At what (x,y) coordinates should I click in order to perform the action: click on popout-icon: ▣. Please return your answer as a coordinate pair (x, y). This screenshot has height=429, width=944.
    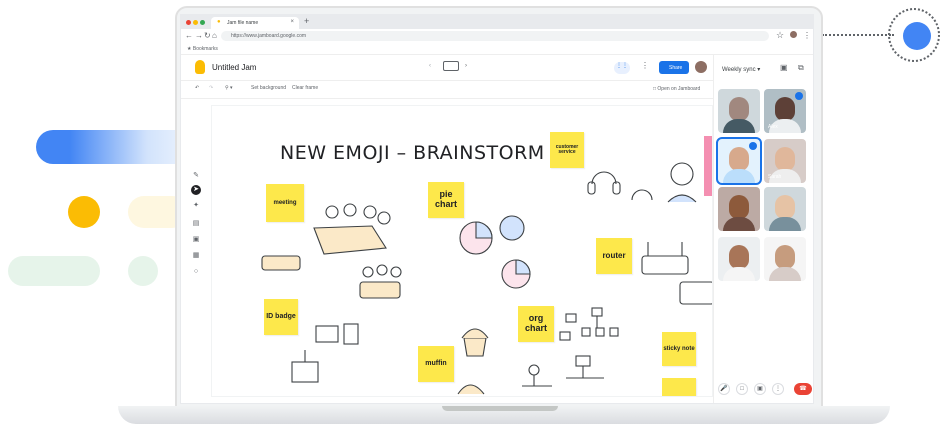
    Looking at the image, I should click on (784, 67).